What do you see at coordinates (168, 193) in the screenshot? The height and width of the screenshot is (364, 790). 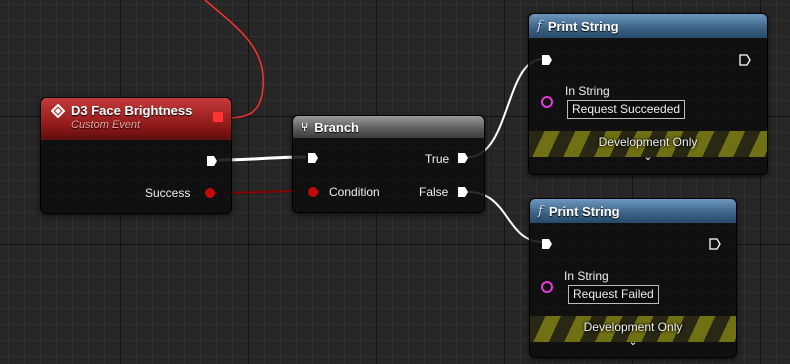 I see `success-pin-label: Success` at bounding box center [168, 193].